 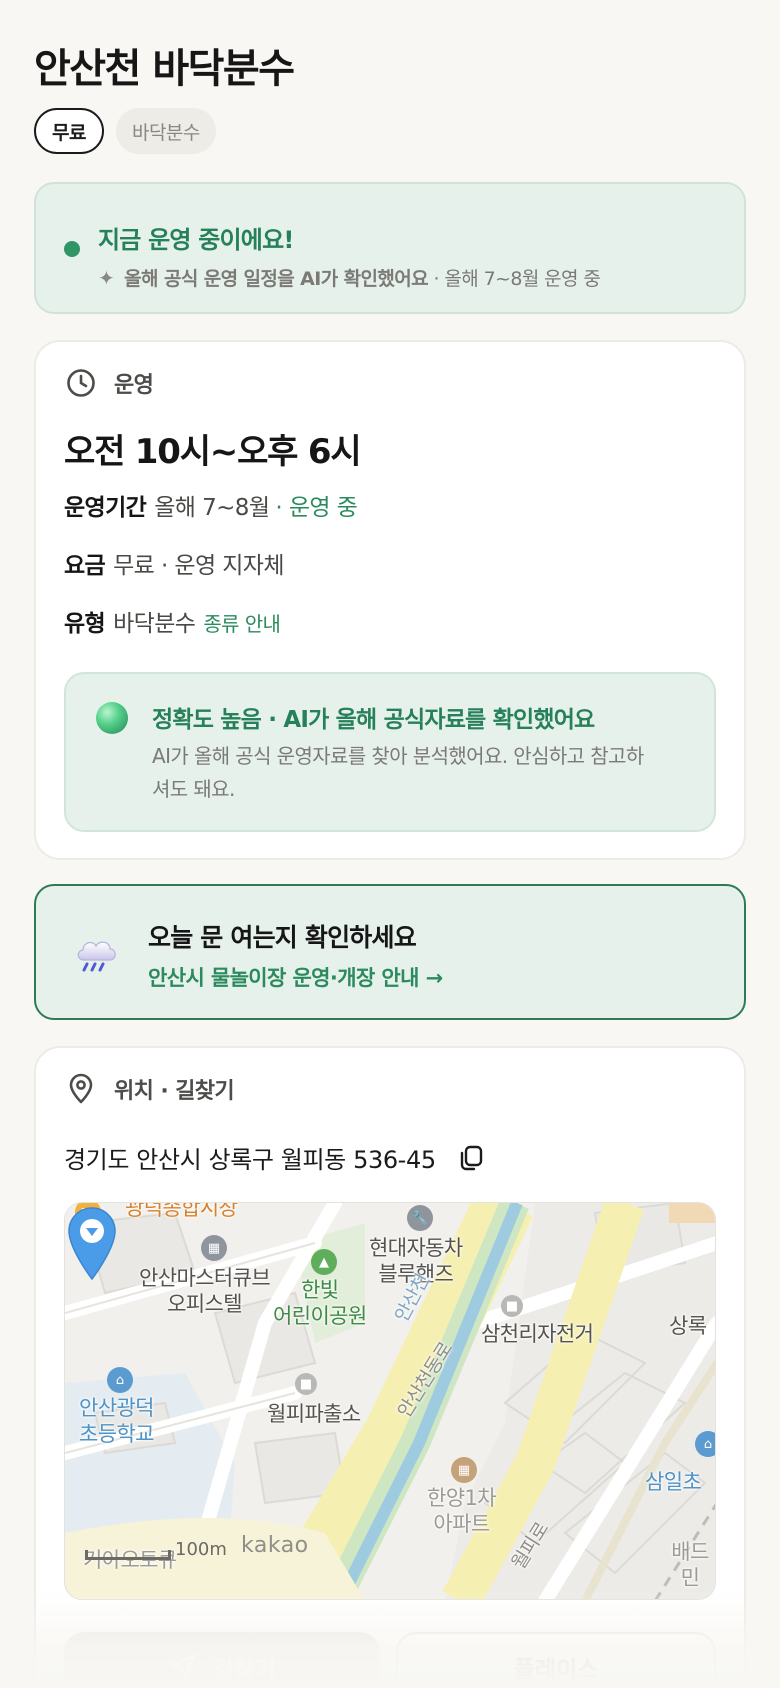 I want to click on accuracy-description: AI가 올해 공식 운영자료를 찾아 분석했어요. 안심하고 참고하셔도 돼요., so click(x=398, y=772).